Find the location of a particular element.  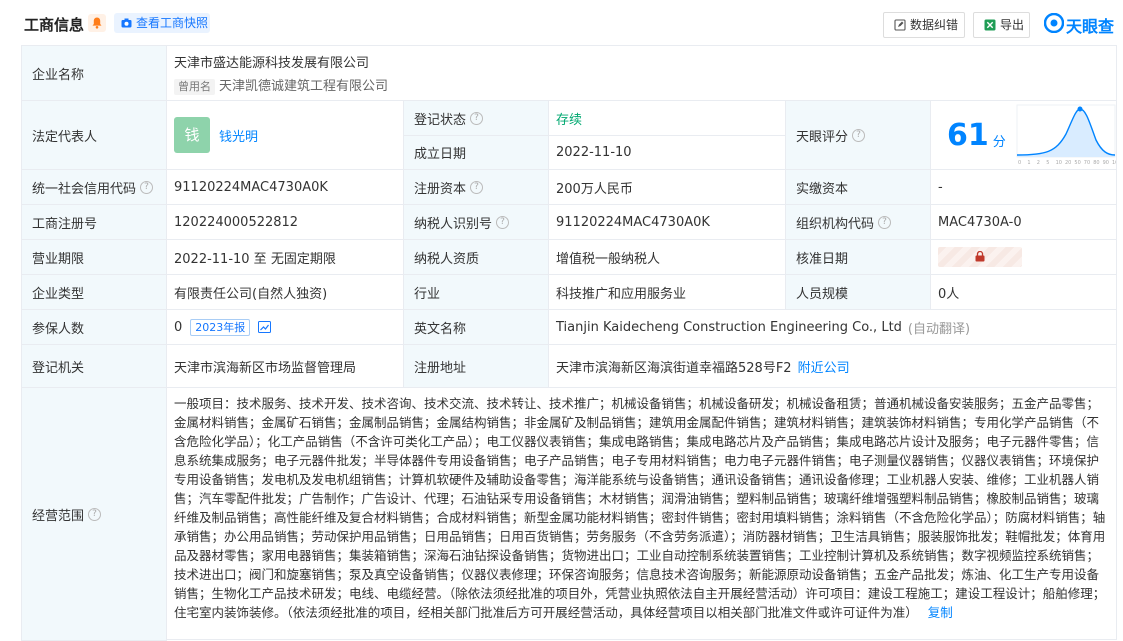

org-code-cell: MAC4730A-0 is located at coordinates (1023, 222).